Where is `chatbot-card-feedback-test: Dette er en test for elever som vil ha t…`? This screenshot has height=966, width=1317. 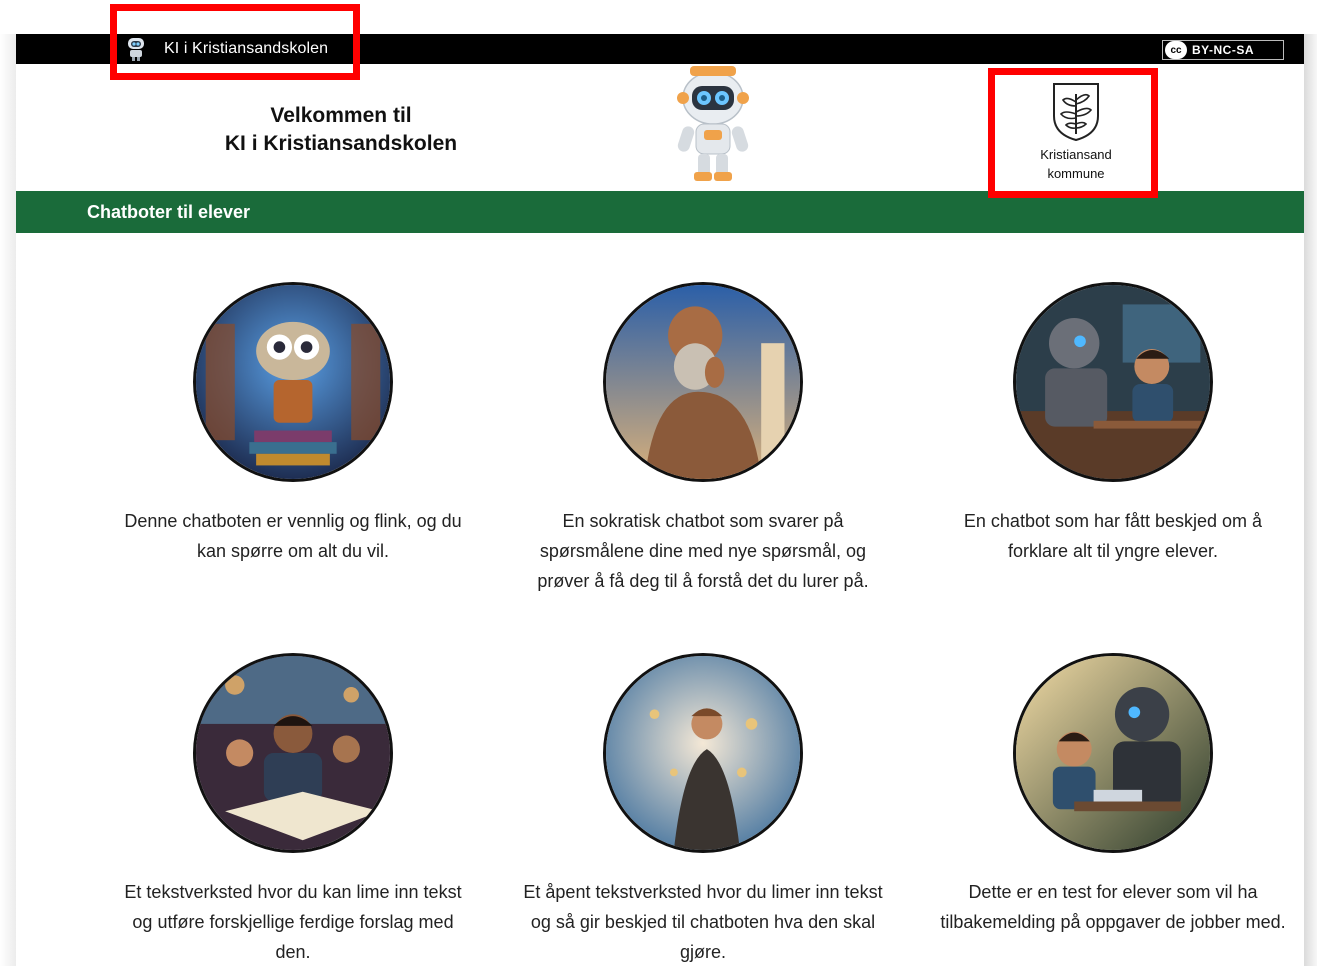
chatbot-card-feedback-test: Dette er en test for elever som vil ha t… is located at coordinates (1113, 795).